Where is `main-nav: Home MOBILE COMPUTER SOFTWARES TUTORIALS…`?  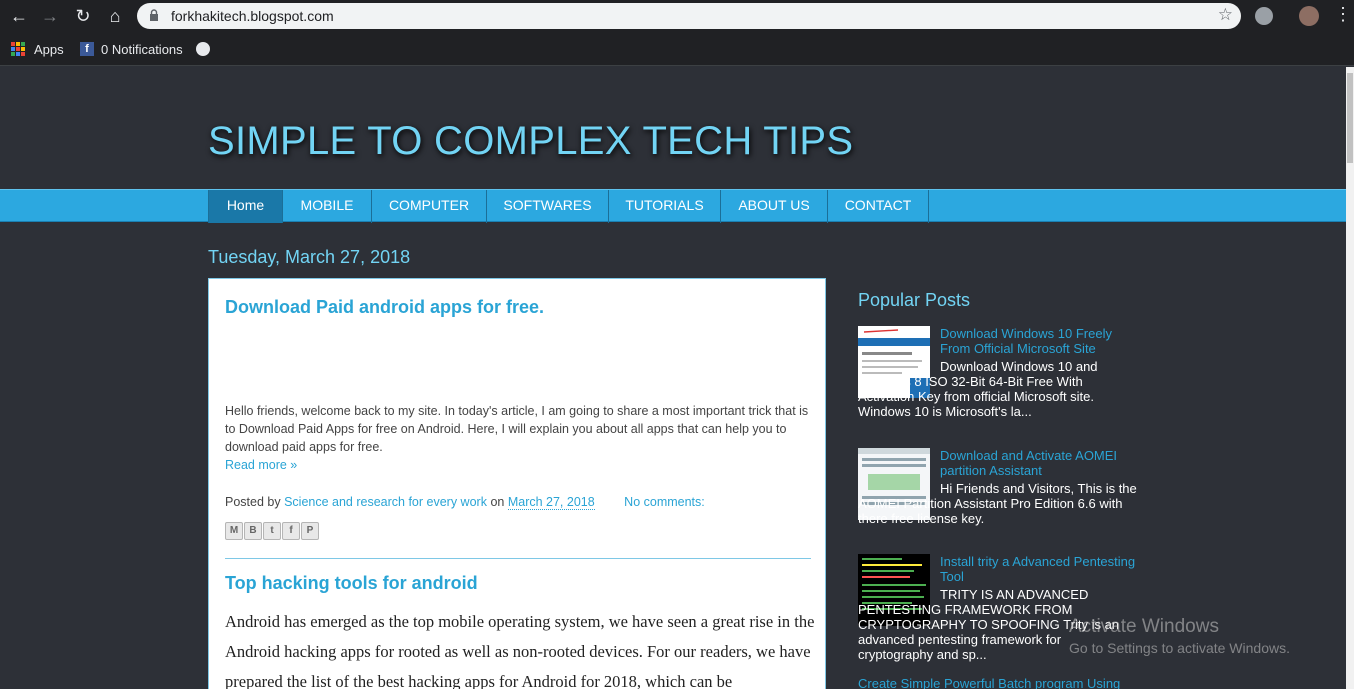 main-nav: Home MOBILE COMPUTER SOFTWARES TUTORIALS… is located at coordinates (673, 206).